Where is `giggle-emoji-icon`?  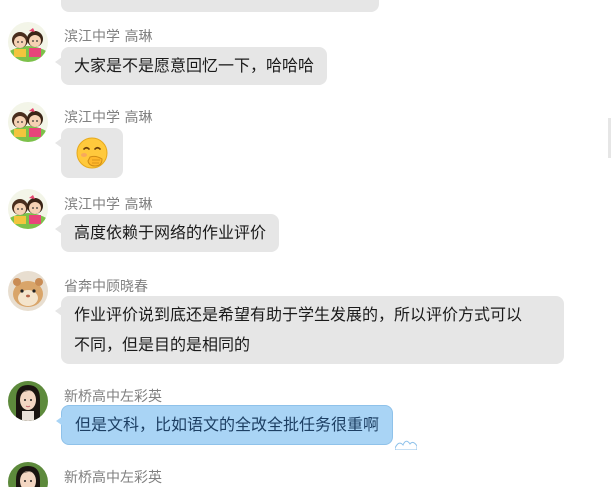
giggle-emoji-icon is located at coordinates (92, 153).